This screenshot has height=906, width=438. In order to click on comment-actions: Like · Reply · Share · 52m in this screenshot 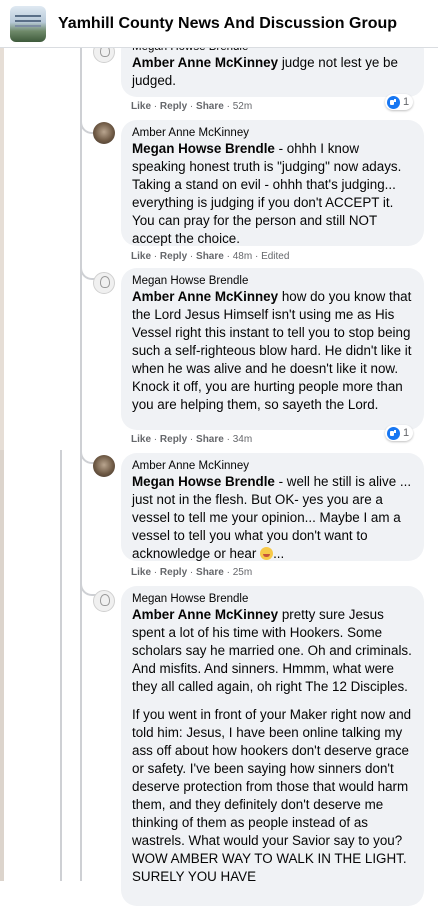, I will do `click(192, 106)`.